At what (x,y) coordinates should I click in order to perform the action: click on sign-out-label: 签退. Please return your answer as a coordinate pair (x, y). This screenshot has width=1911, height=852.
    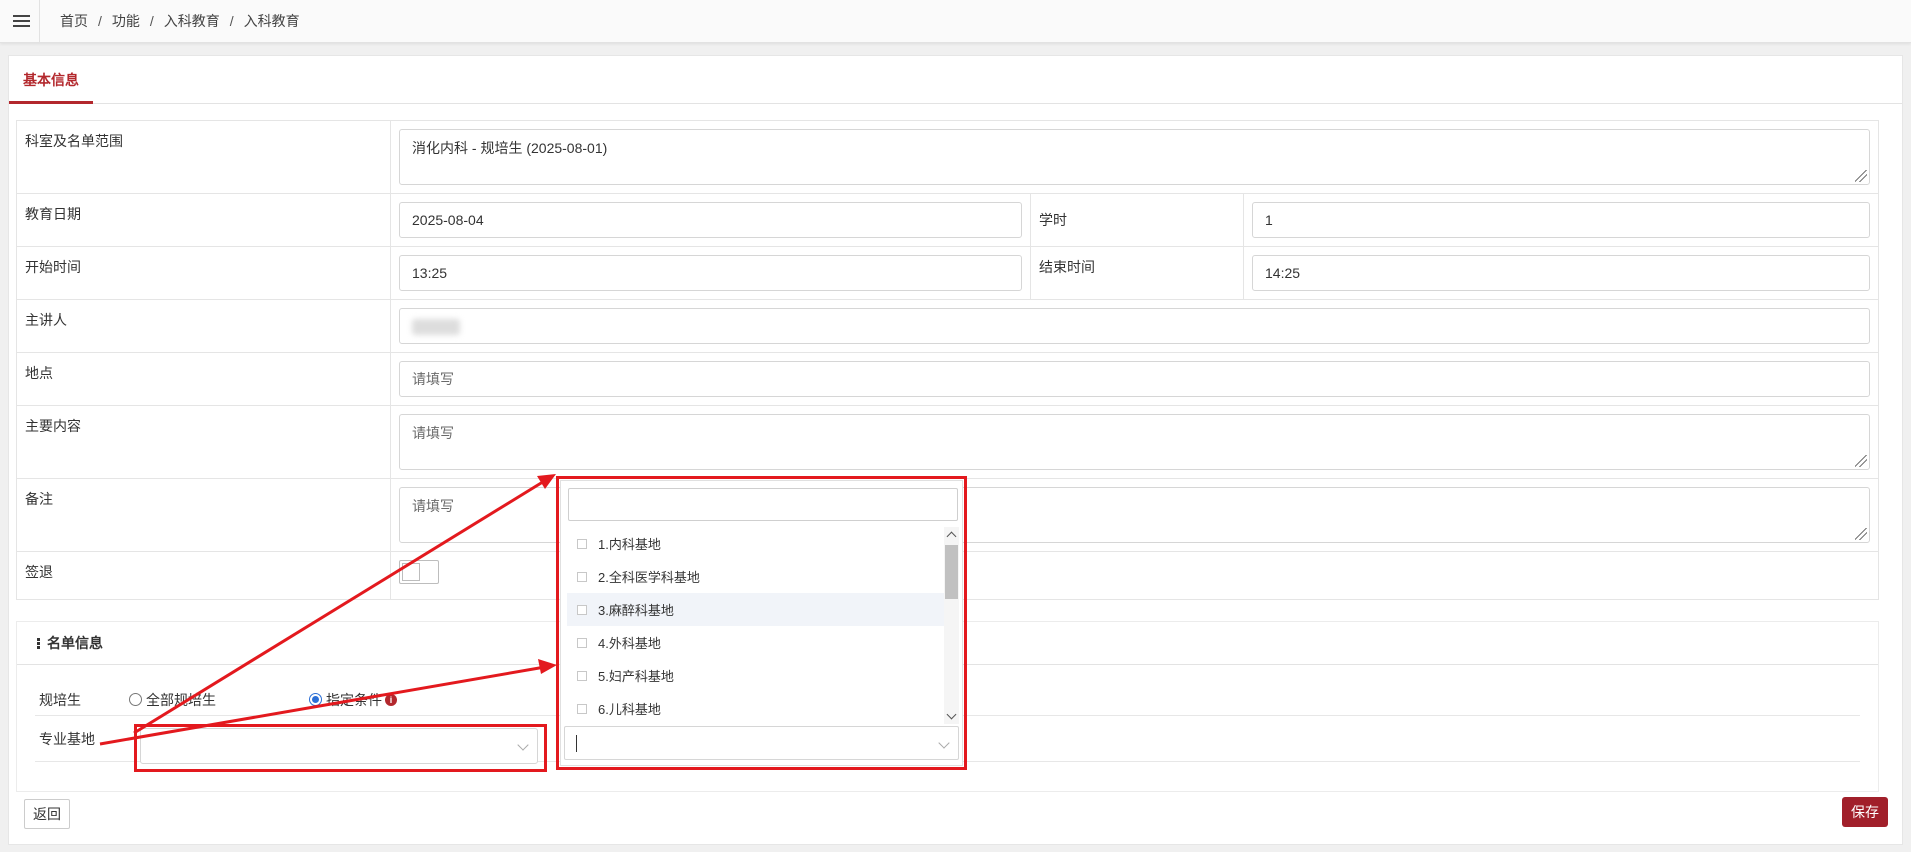
    Looking at the image, I should click on (203, 575).